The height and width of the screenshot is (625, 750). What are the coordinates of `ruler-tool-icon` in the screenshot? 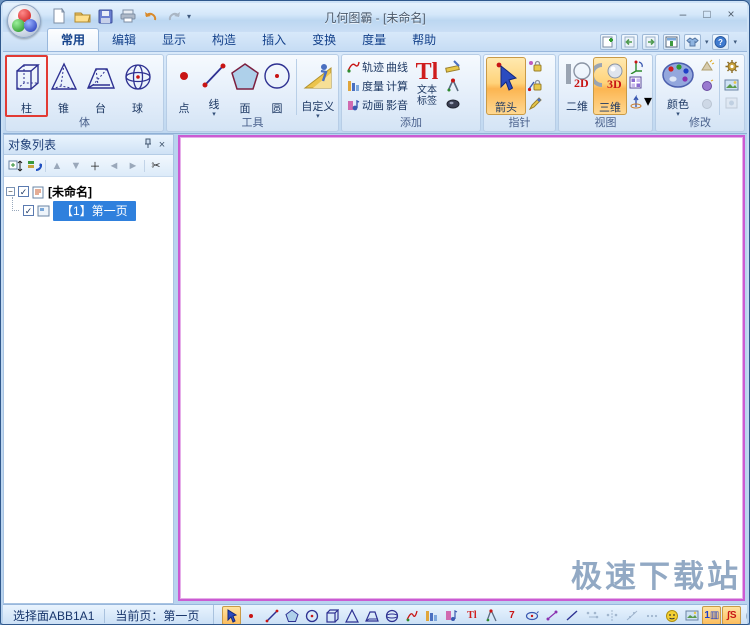 It's located at (453, 66).